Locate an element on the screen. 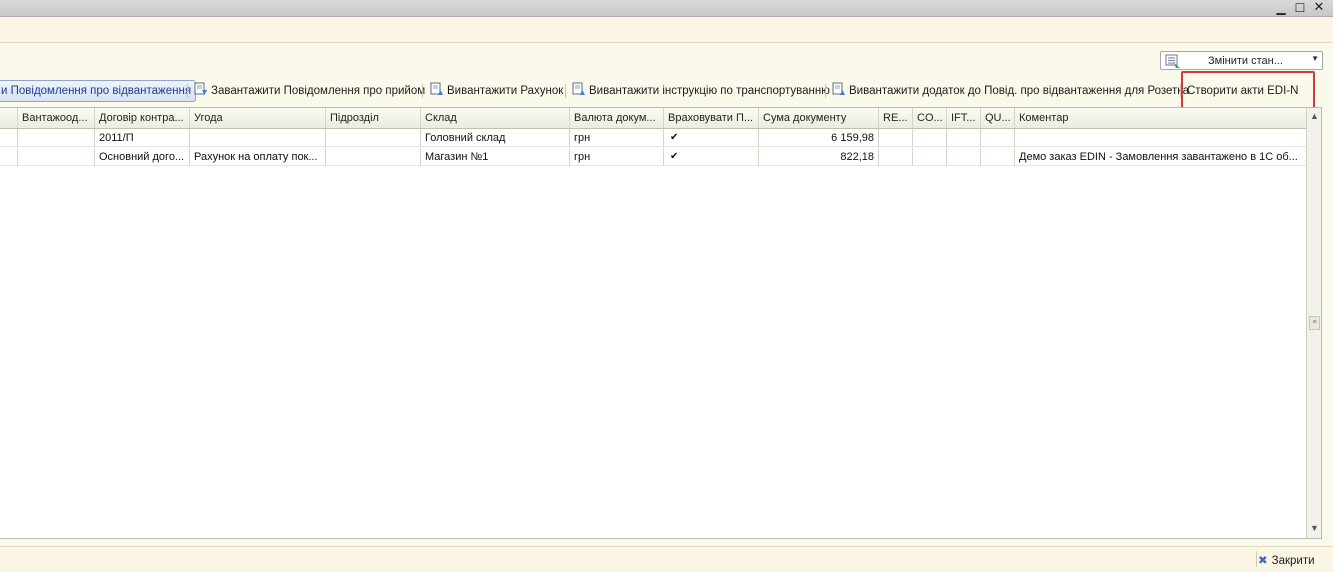 The width and height of the screenshot is (1333, 572). shipment-notice-label: и Повідомлення про відвантаження is located at coordinates (96, 91).